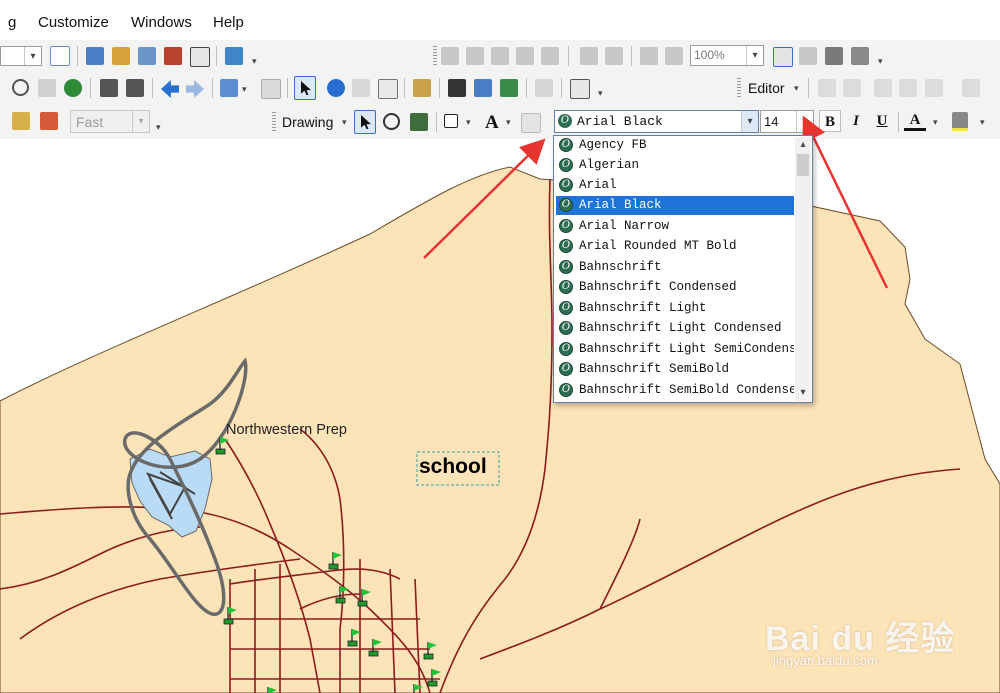 This screenshot has width=1000, height=693. Describe the element at coordinates (803, 393) in the screenshot. I see `scroll-down-icon: ▾` at that location.